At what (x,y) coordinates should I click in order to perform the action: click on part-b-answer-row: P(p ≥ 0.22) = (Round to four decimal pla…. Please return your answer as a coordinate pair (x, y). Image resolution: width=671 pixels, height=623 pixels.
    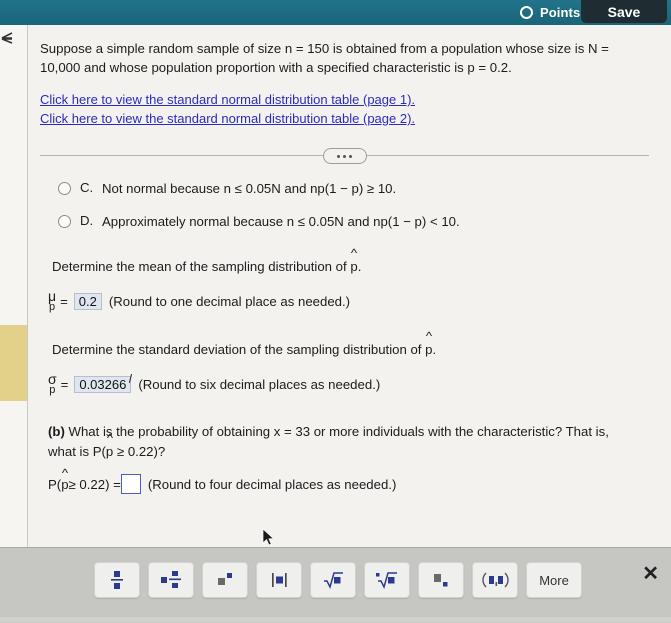
    Looking at the image, I should click on (351, 484).